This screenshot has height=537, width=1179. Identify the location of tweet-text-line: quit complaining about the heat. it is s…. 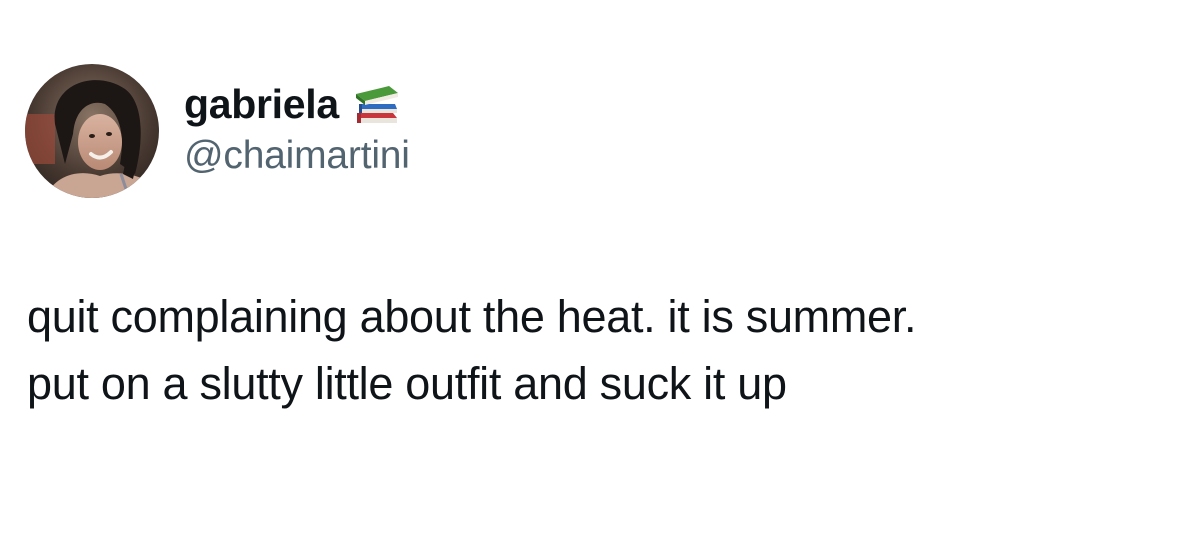
(472, 316).